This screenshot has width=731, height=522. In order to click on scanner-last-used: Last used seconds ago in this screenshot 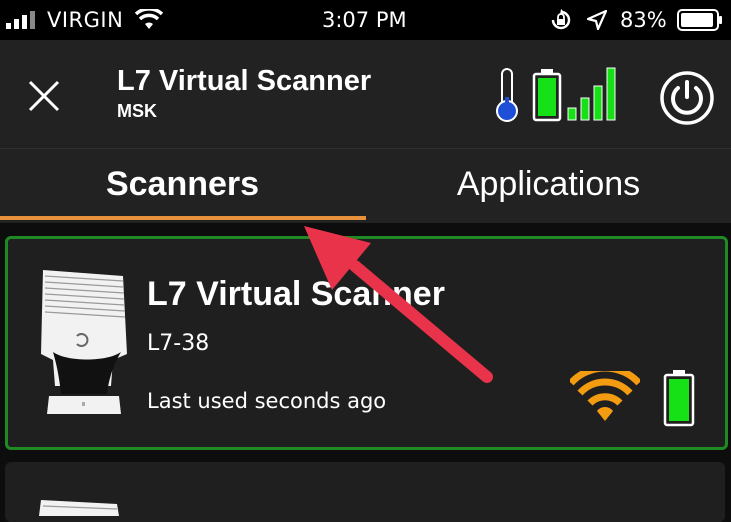, I will do `click(267, 401)`.